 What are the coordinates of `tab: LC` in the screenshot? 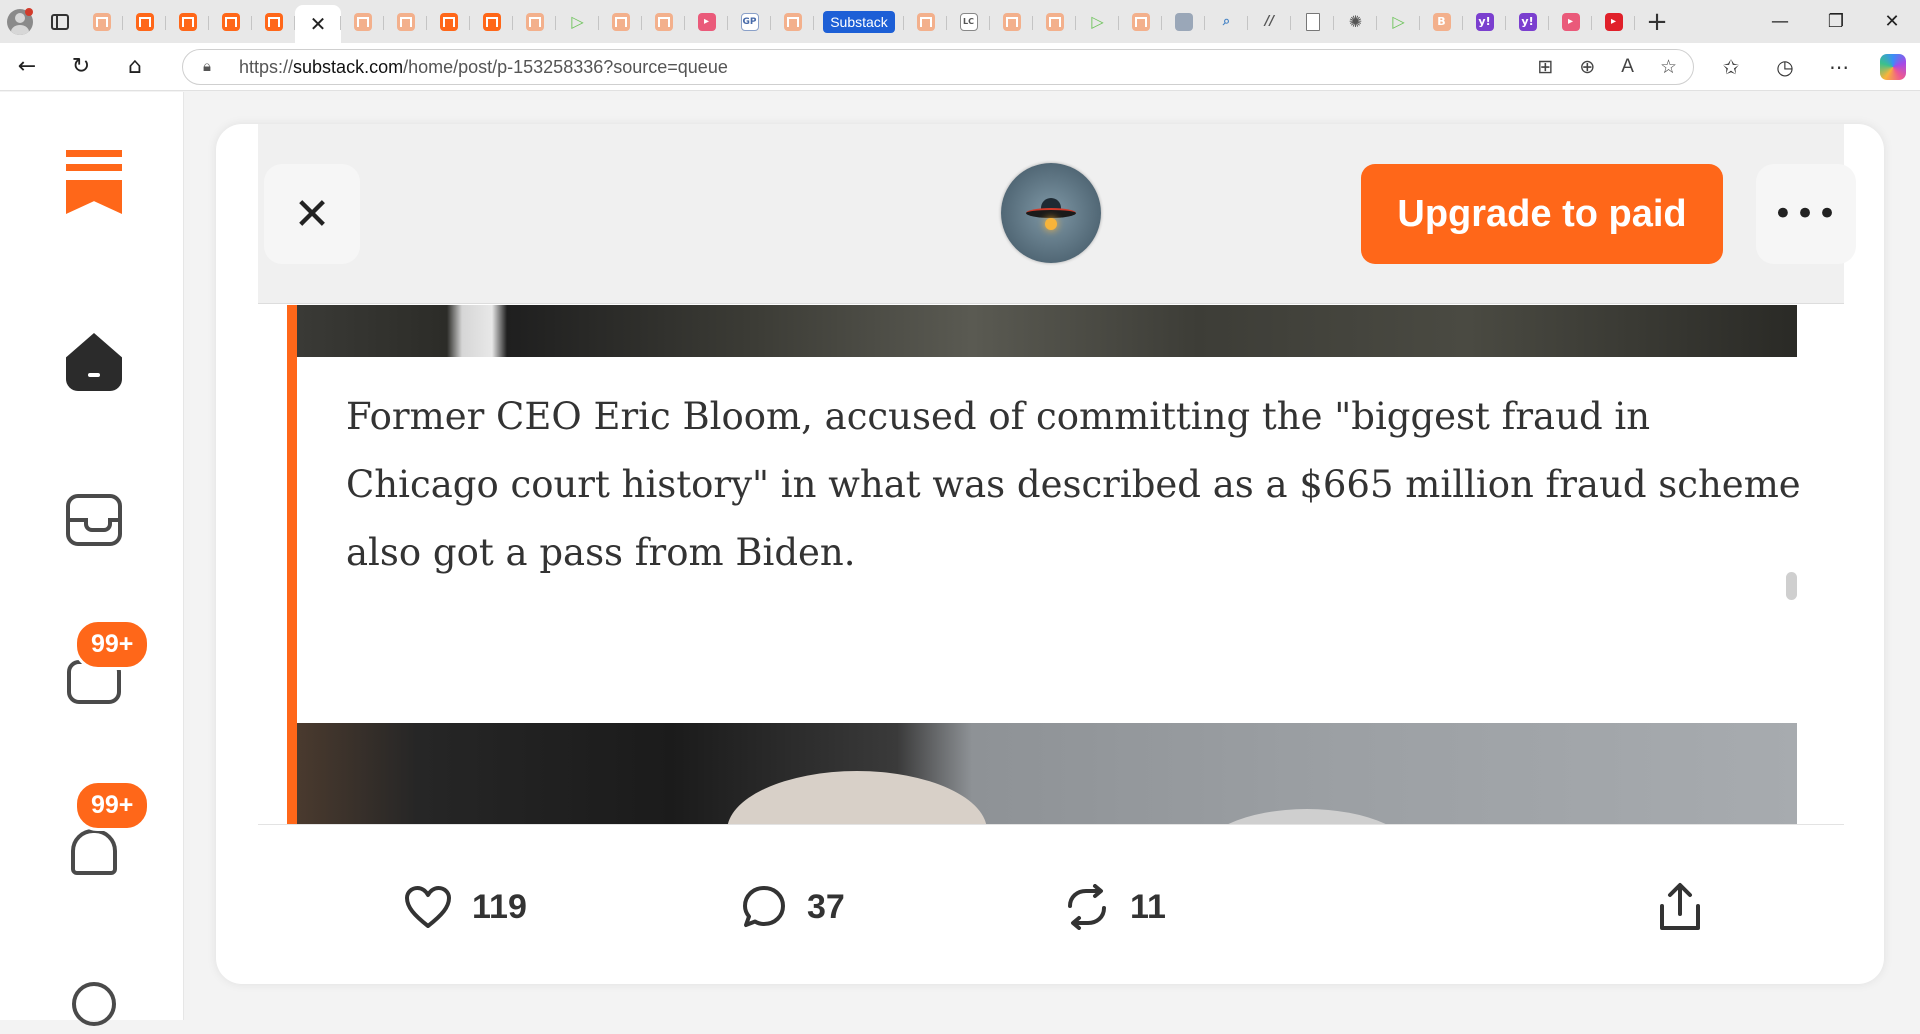 It's located at (968, 22).